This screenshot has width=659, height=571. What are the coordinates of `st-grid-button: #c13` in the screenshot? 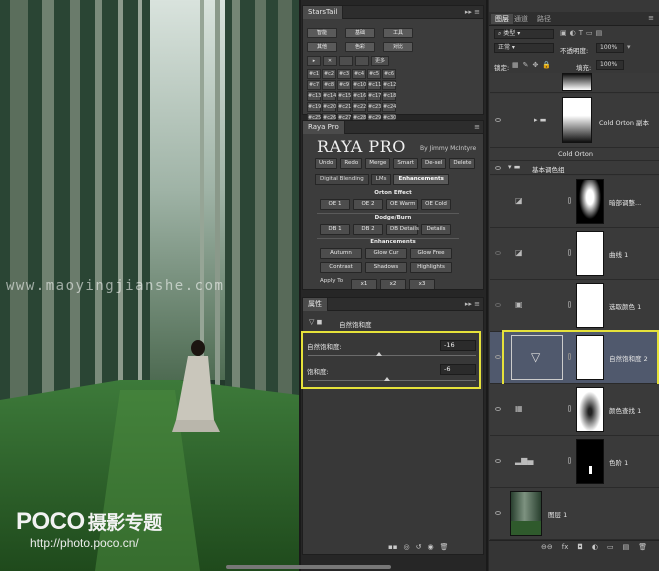 It's located at (314, 96).